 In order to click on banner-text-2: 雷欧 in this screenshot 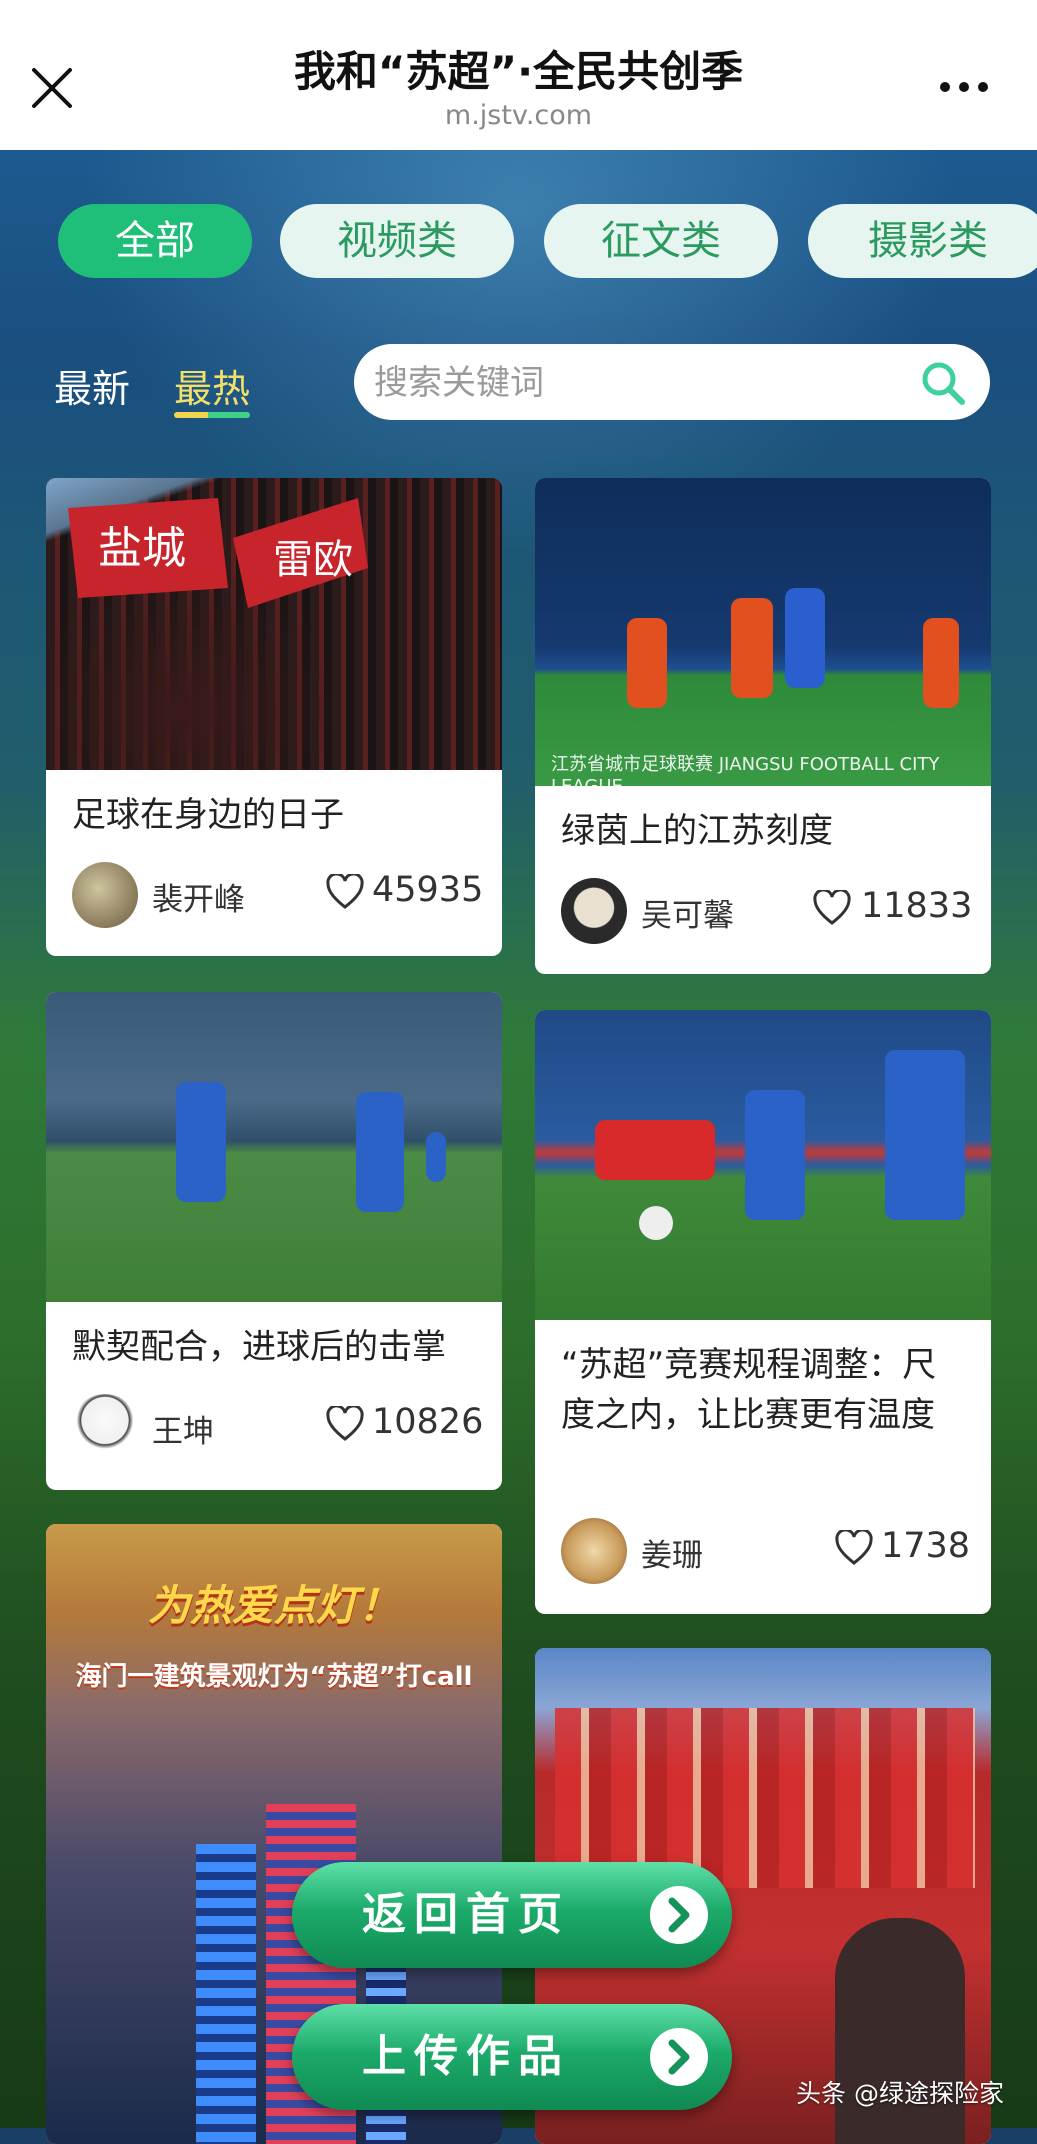, I will do `click(313, 560)`.